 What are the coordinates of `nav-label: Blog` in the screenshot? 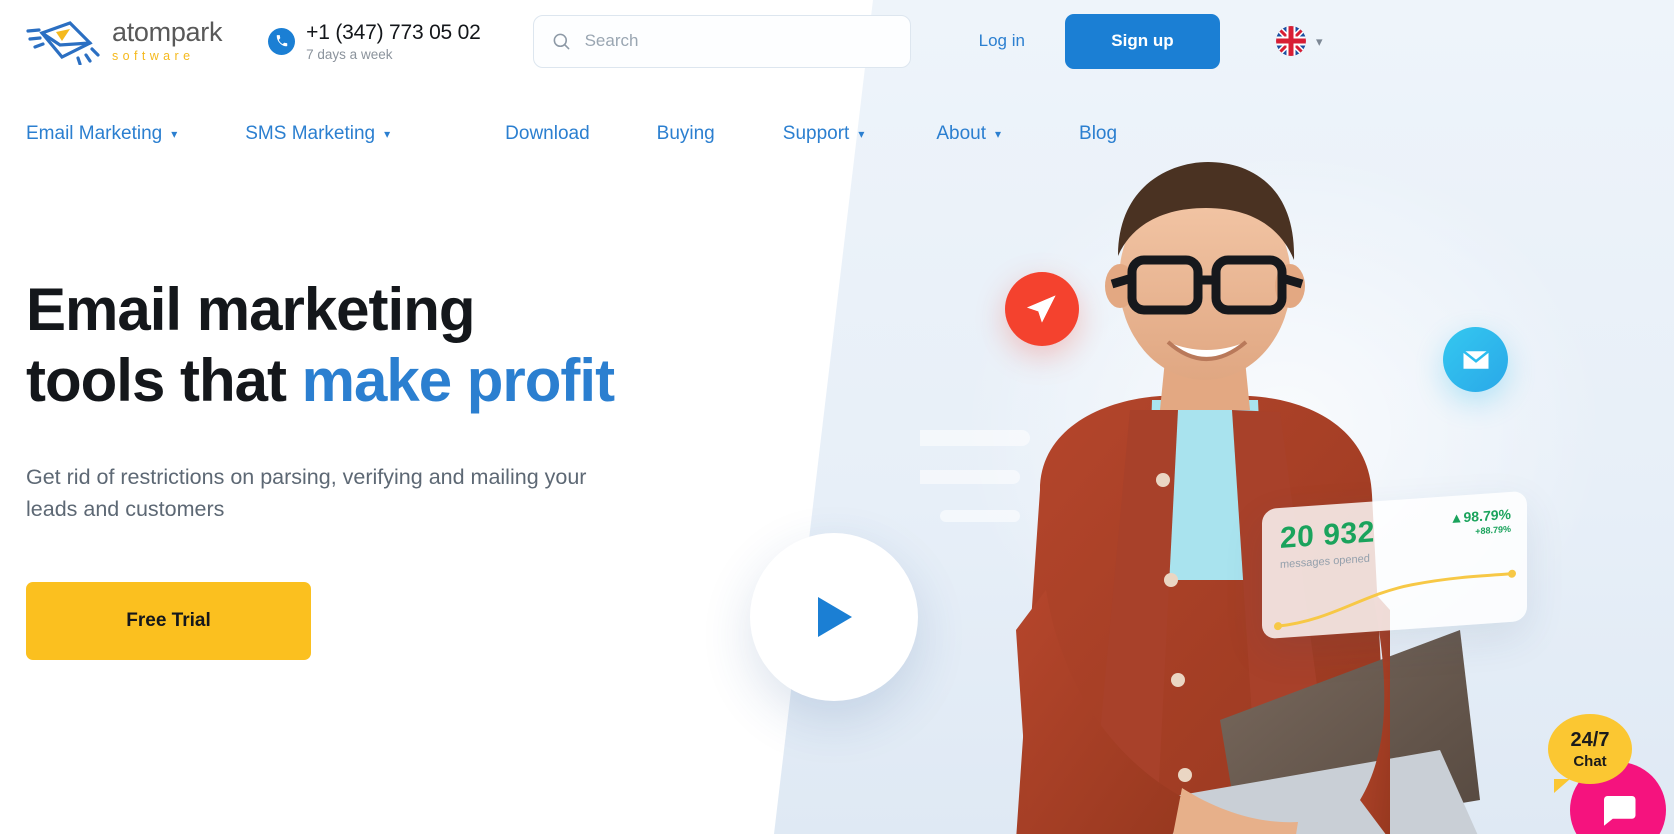 It's located at (1098, 133).